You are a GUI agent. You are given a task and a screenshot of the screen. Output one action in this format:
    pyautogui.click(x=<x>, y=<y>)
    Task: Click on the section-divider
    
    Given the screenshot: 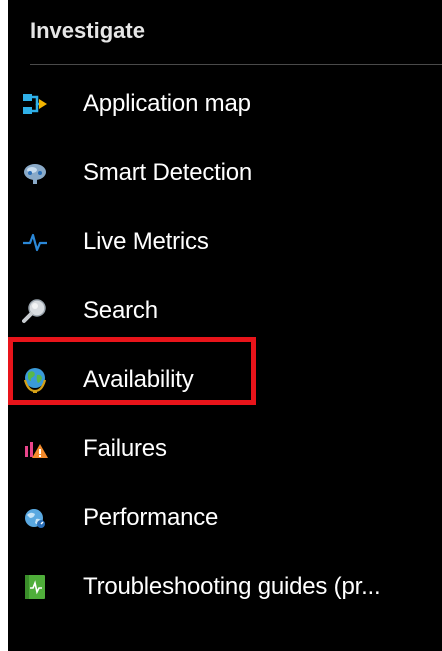 What is the action you would take?
    pyautogui.click(x=236, y=64)
    